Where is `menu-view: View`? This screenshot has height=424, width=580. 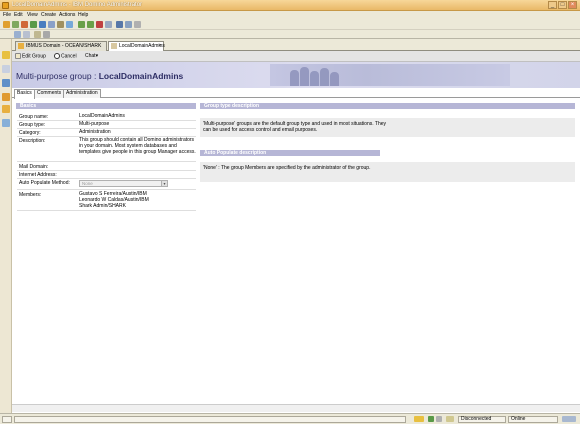
menu-view: View is located at coordinates (32, 15).